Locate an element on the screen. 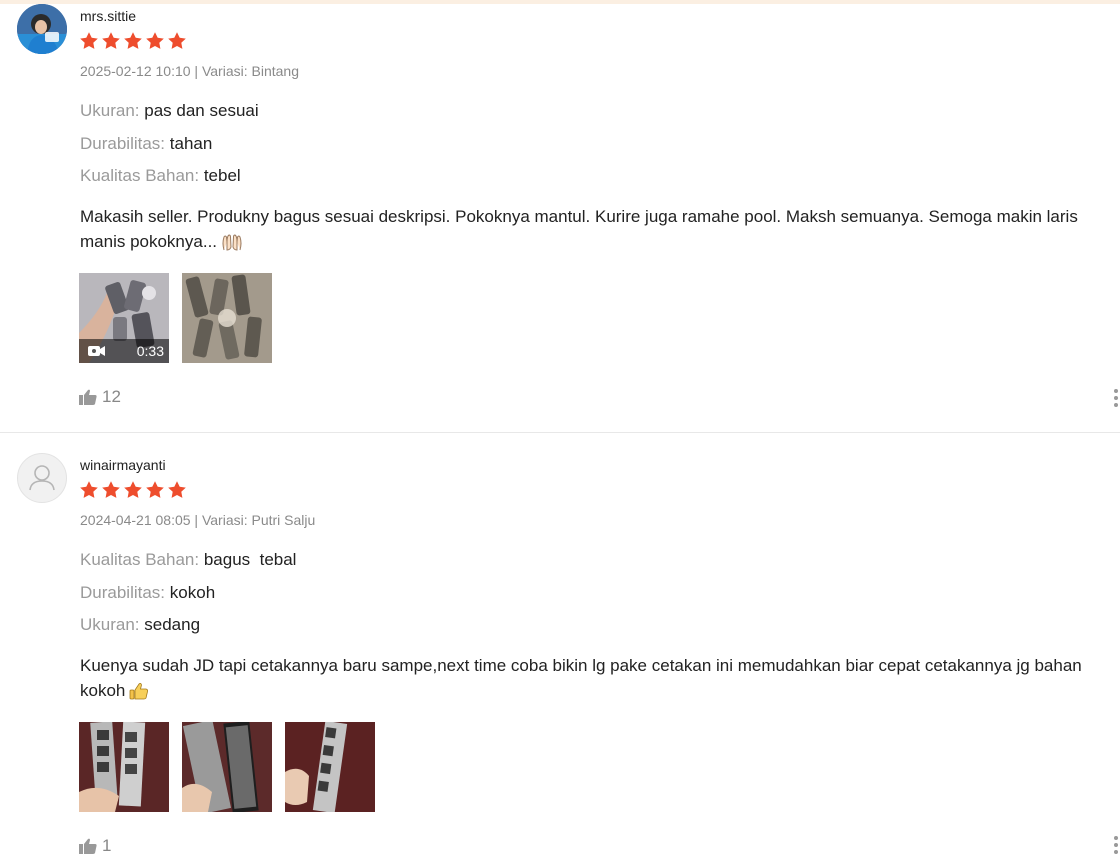 The height and width of the screenshot is (860, 1120). attribute-row: Durabilitas: tahan is located at coordinates (169, 144).